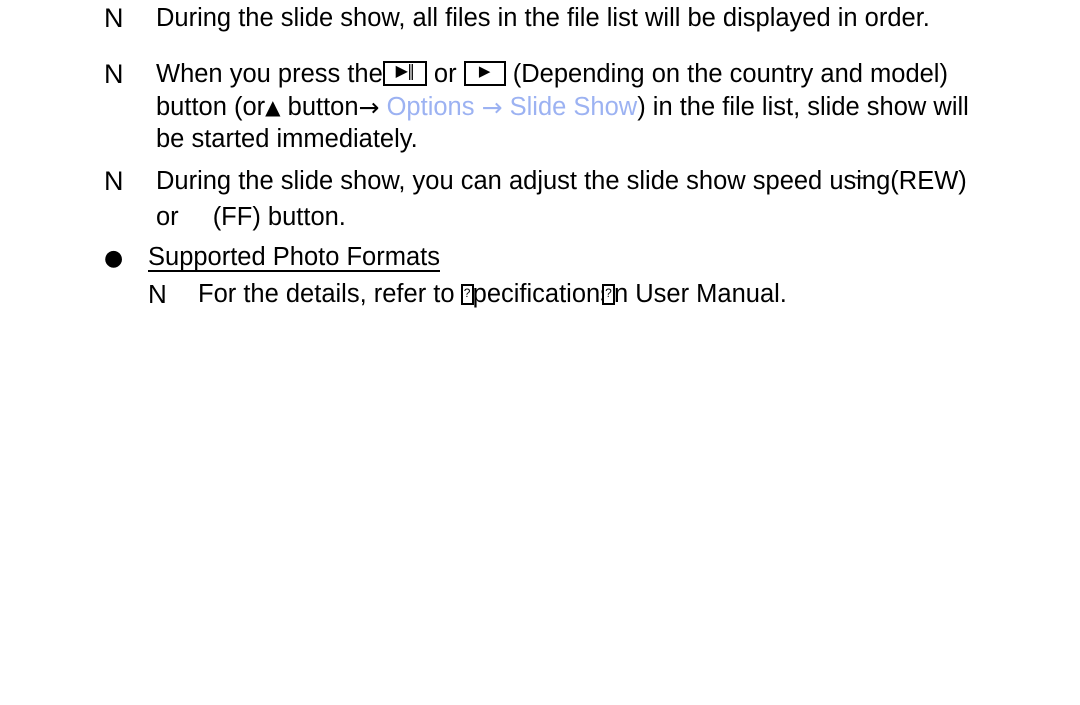  Describe the element at coordinates (323, 106) in the screenshot. I see `note-2-text-d: button` at that location.